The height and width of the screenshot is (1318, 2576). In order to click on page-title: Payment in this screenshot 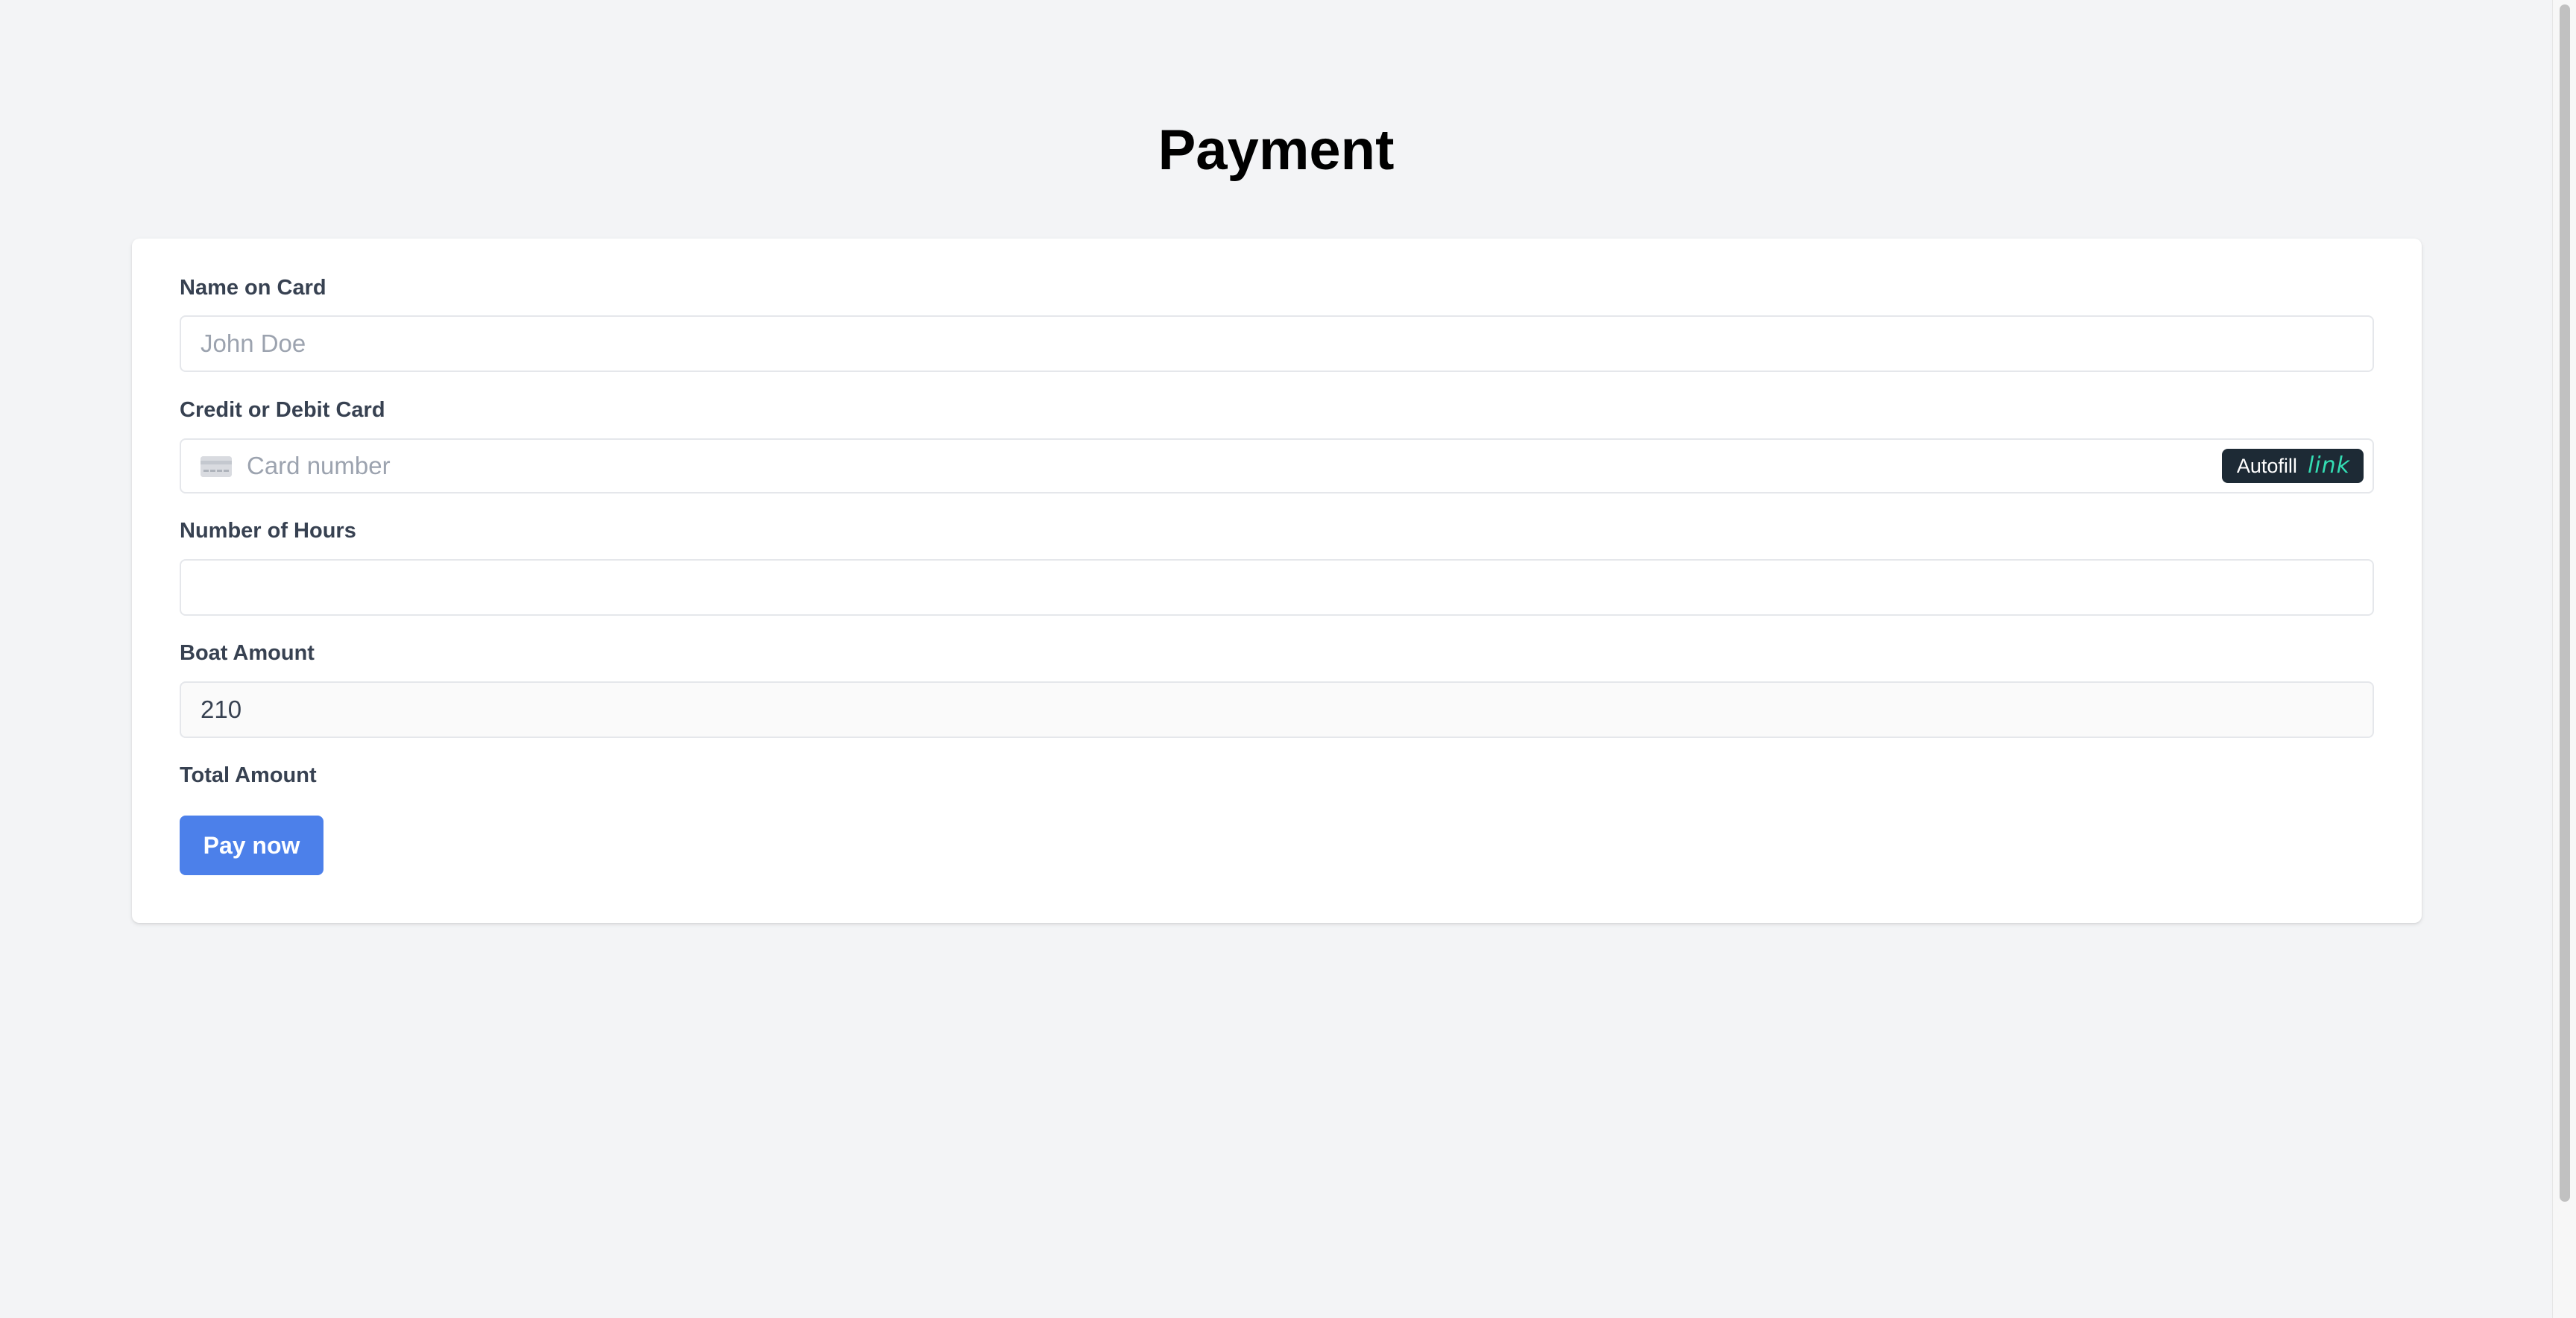, I will do `click(1276, 150)`.